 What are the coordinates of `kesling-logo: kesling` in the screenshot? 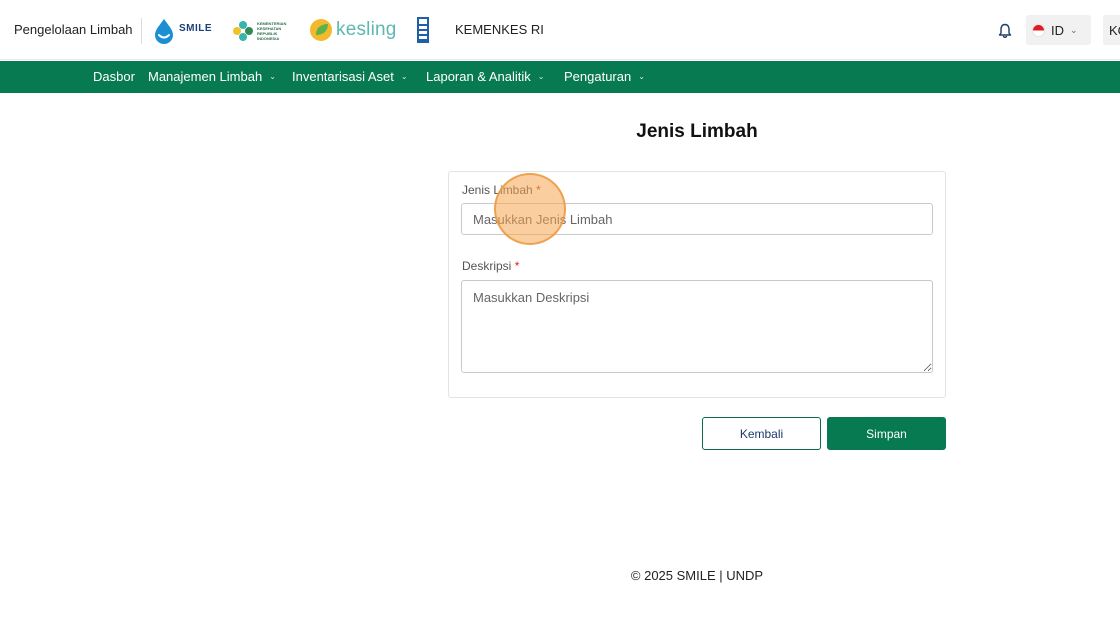 It's located at (353, 30).